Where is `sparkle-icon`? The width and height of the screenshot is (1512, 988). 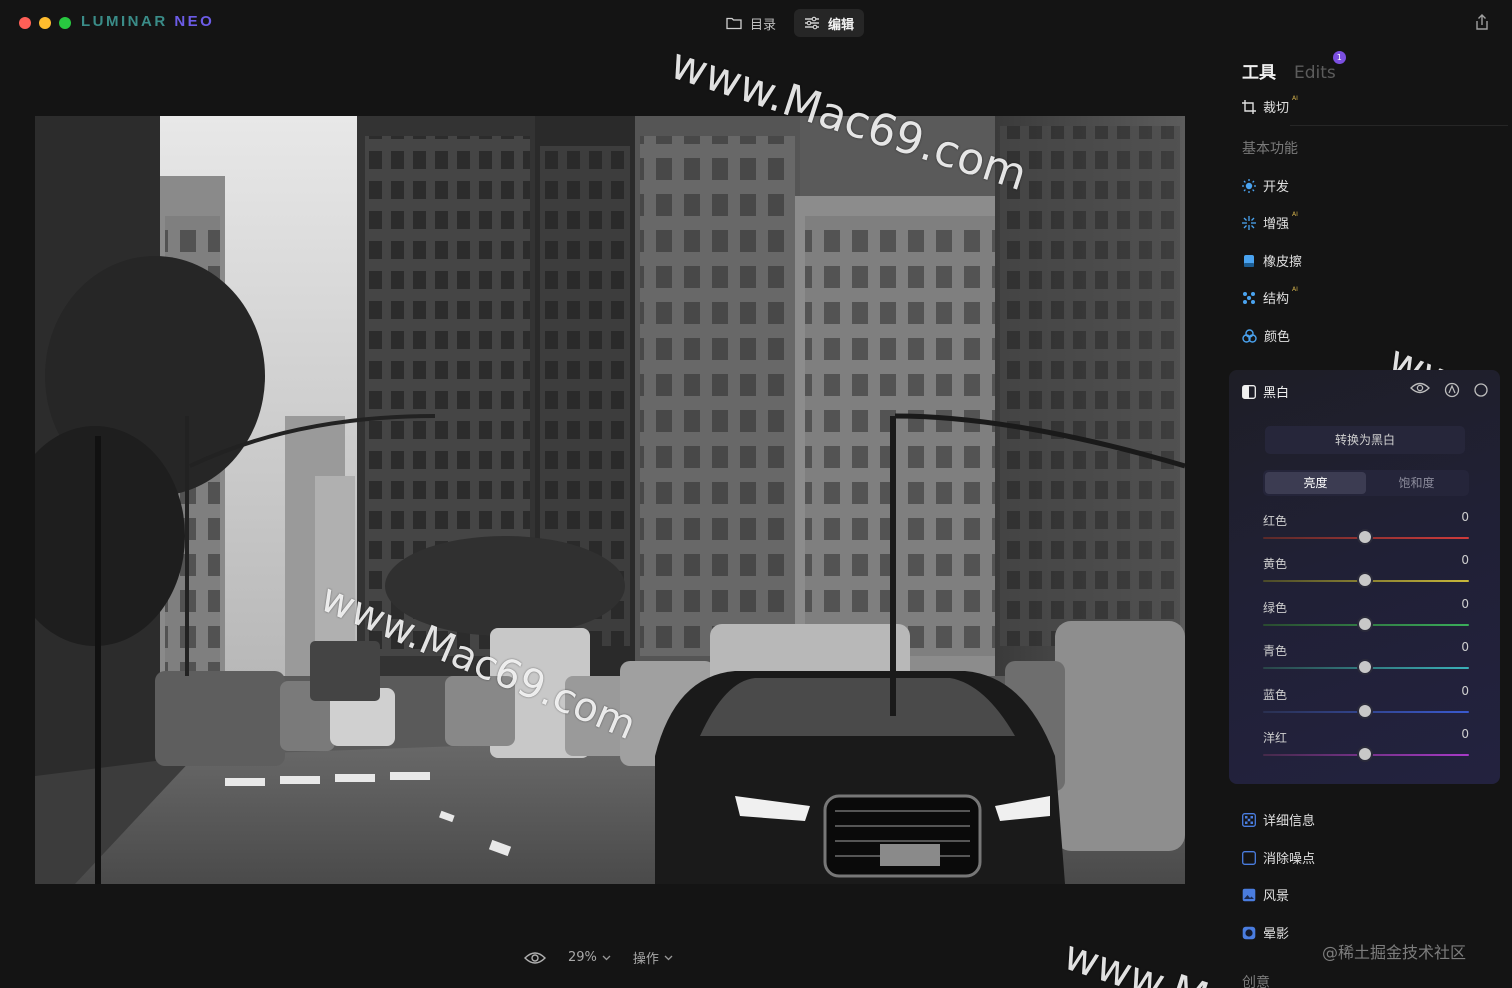
sparkle-icon is located at coordinates (1249, 222).